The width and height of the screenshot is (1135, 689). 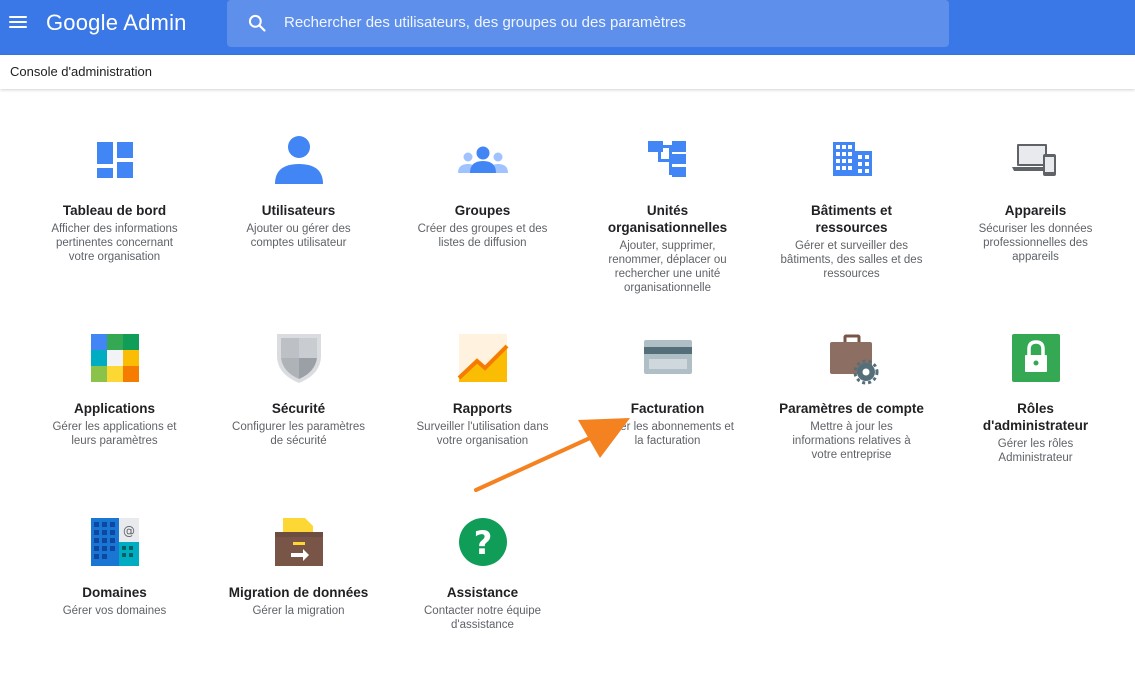 I want to click on dashboard-icon, so click(x=114, y=160).